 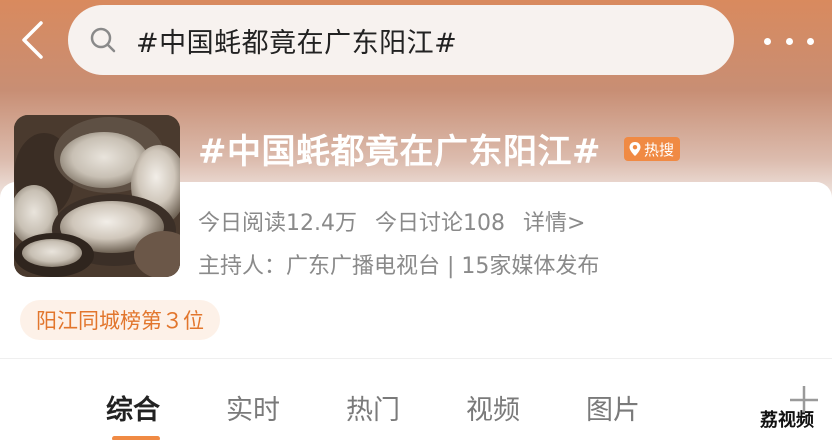 What do you see at coordinates (399, 152) in the screenshot?
I see `topic-title: #中国蚝都竟在广东阳江#` at bounding box center [399, 152].